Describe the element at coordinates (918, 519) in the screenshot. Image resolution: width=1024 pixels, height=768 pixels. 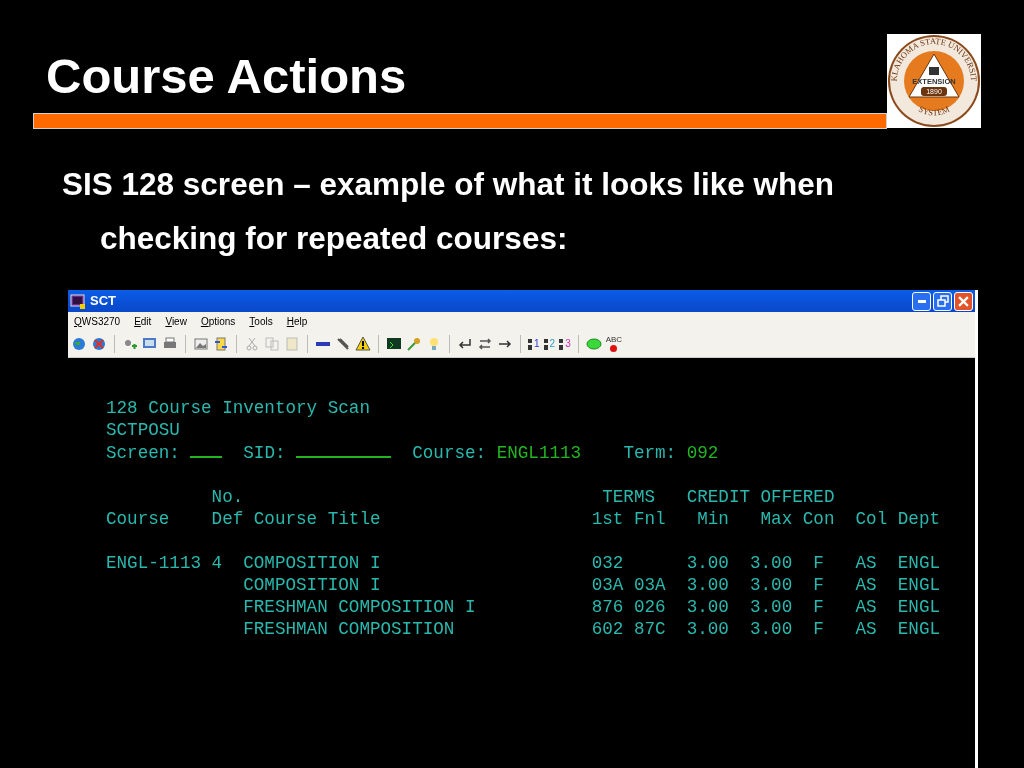
I see `column-header: Dept` at that location.